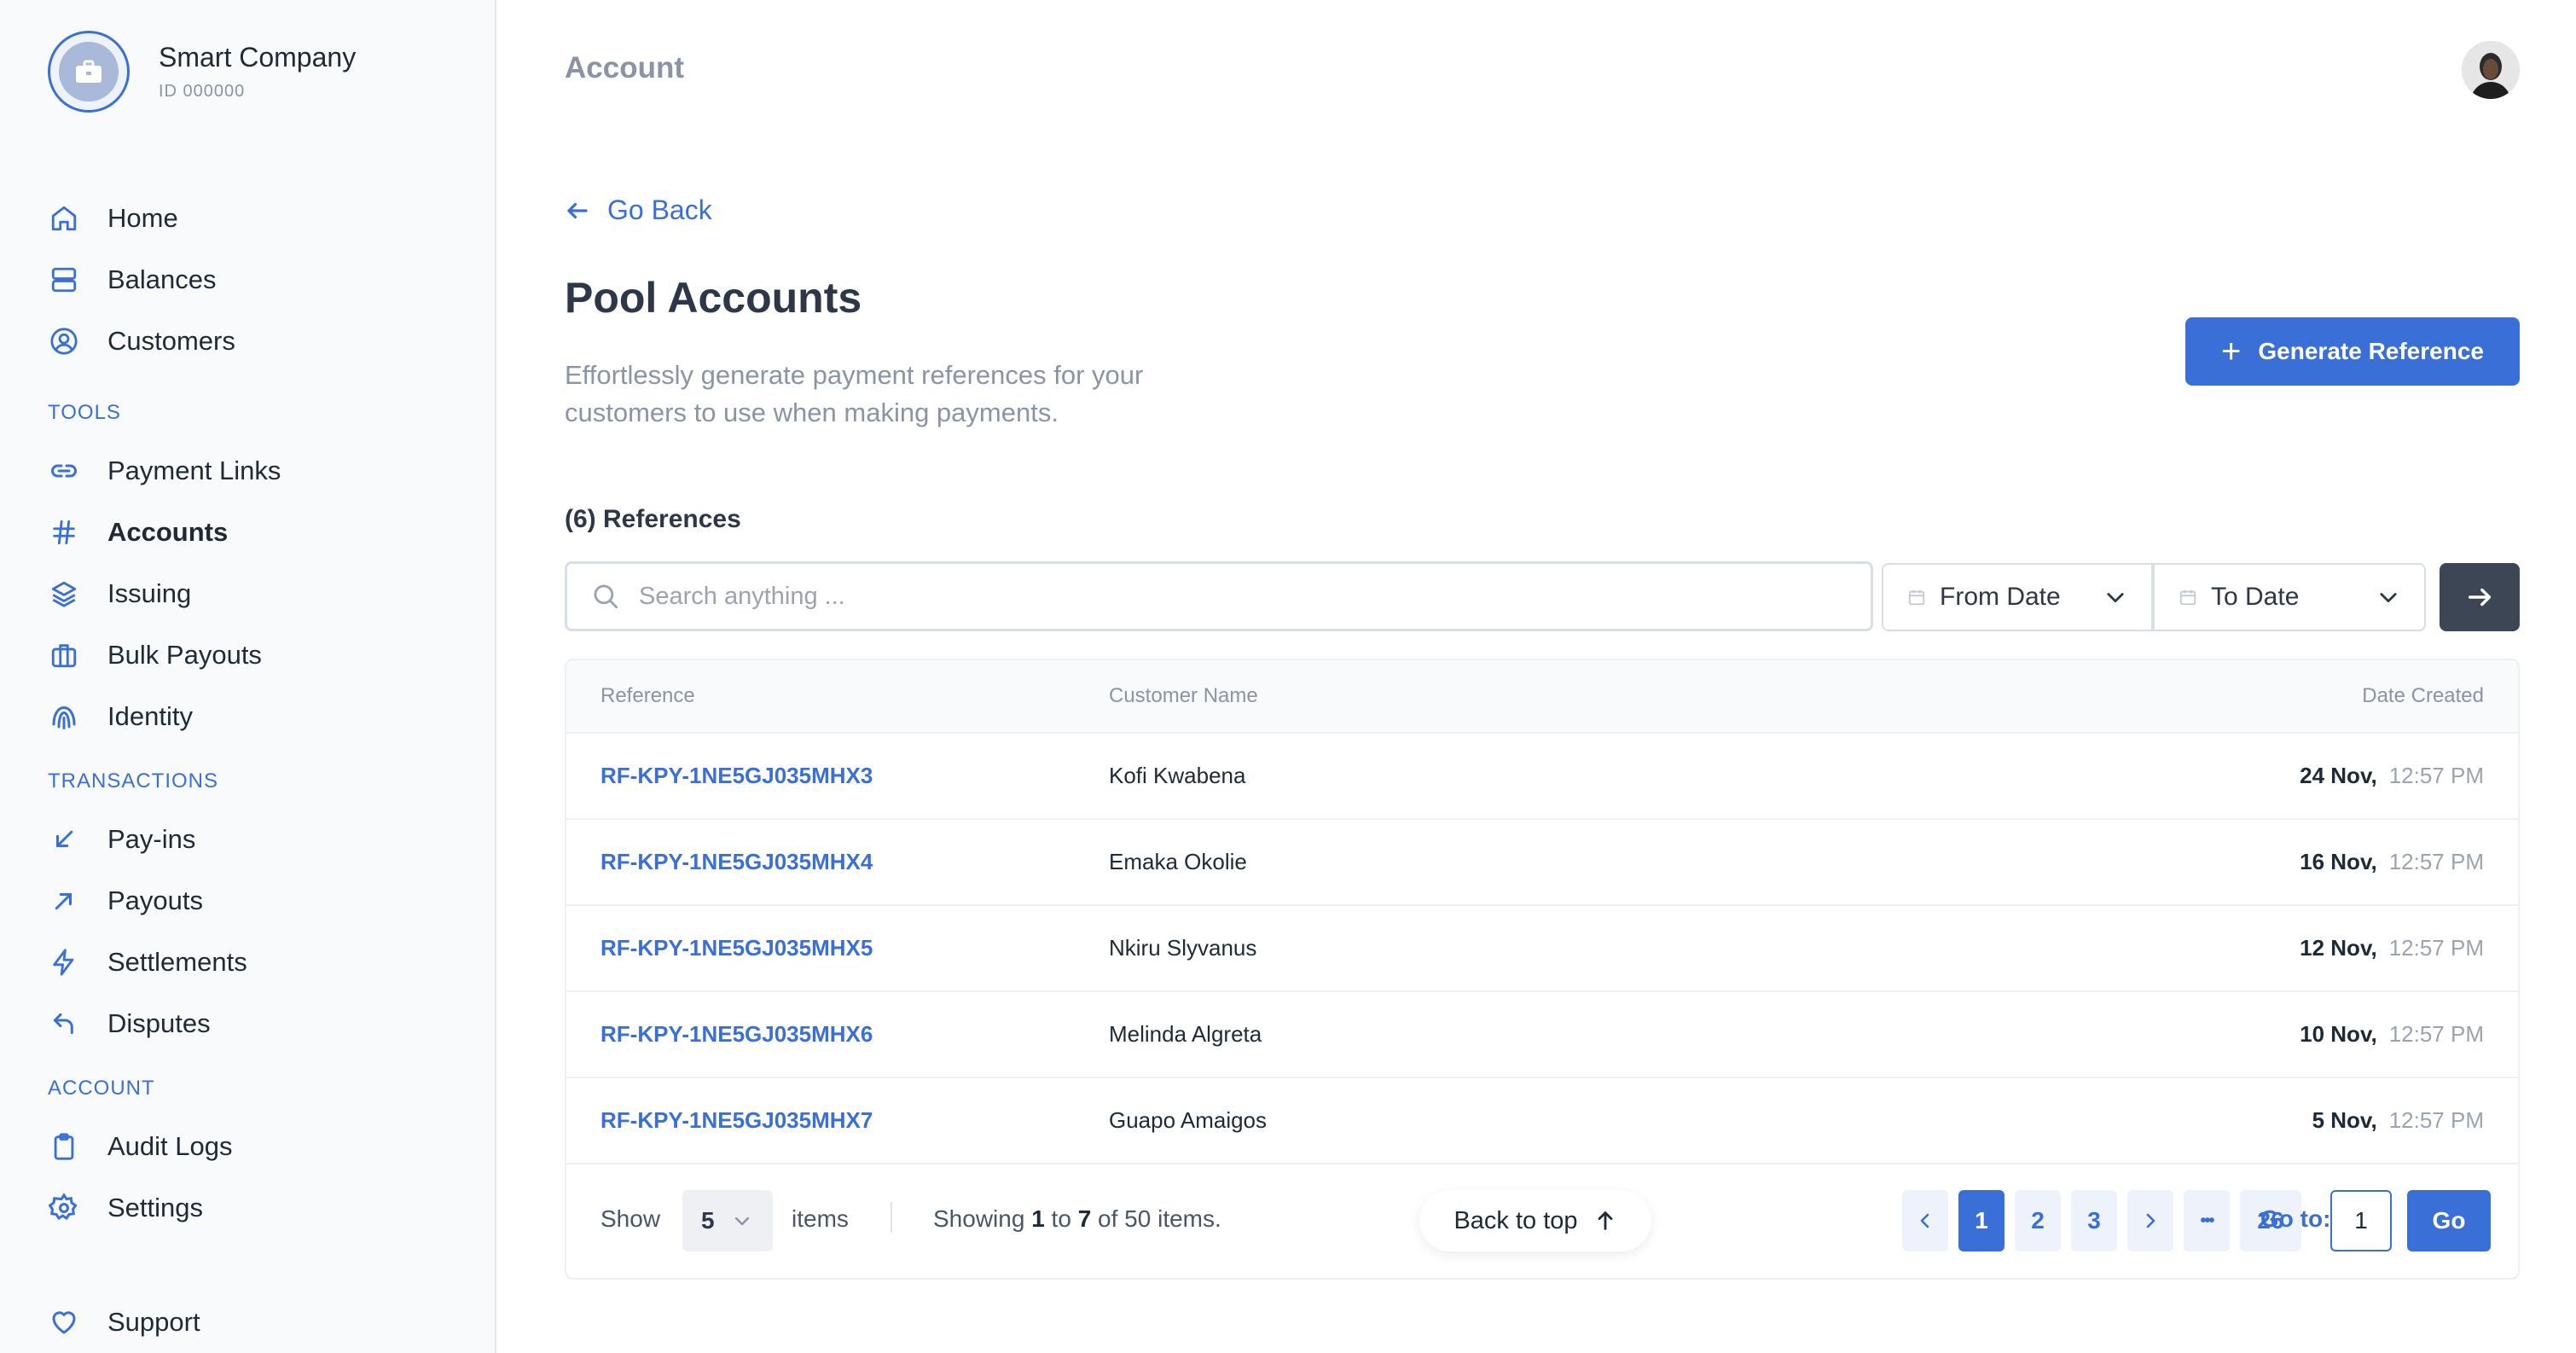 The image size is (2576, 1353). What do you see at coordinates (64, 962) in the screenshot?
I see `lightning-icon` at bounding box center [64, 962].